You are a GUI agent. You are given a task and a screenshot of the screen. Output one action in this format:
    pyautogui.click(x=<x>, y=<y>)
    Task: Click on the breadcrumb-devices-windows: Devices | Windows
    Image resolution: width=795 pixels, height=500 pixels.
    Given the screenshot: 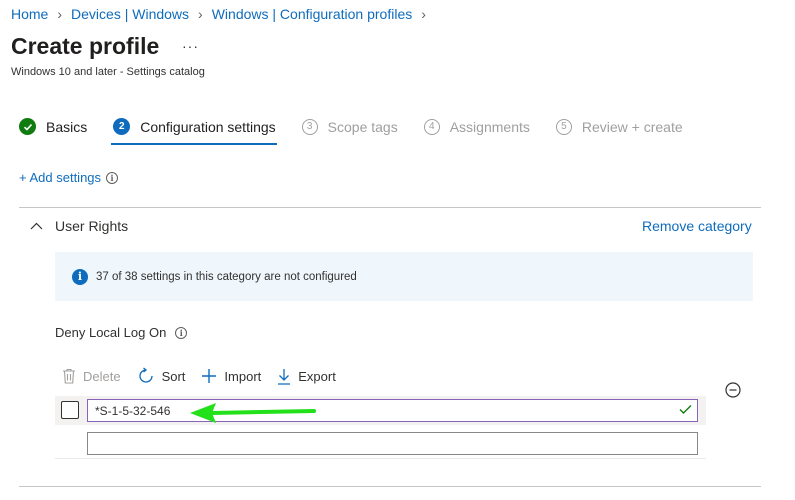 What is the action you would take?
    pyautogui.click(x=130, y=14)
    